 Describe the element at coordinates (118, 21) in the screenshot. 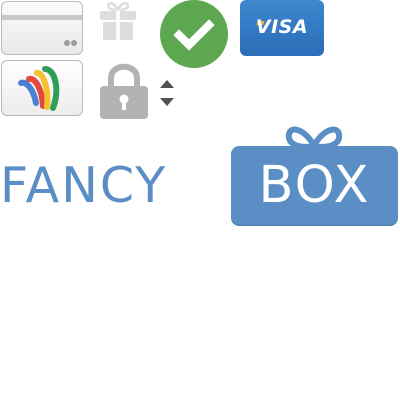

I see `gift-icon` at that location.